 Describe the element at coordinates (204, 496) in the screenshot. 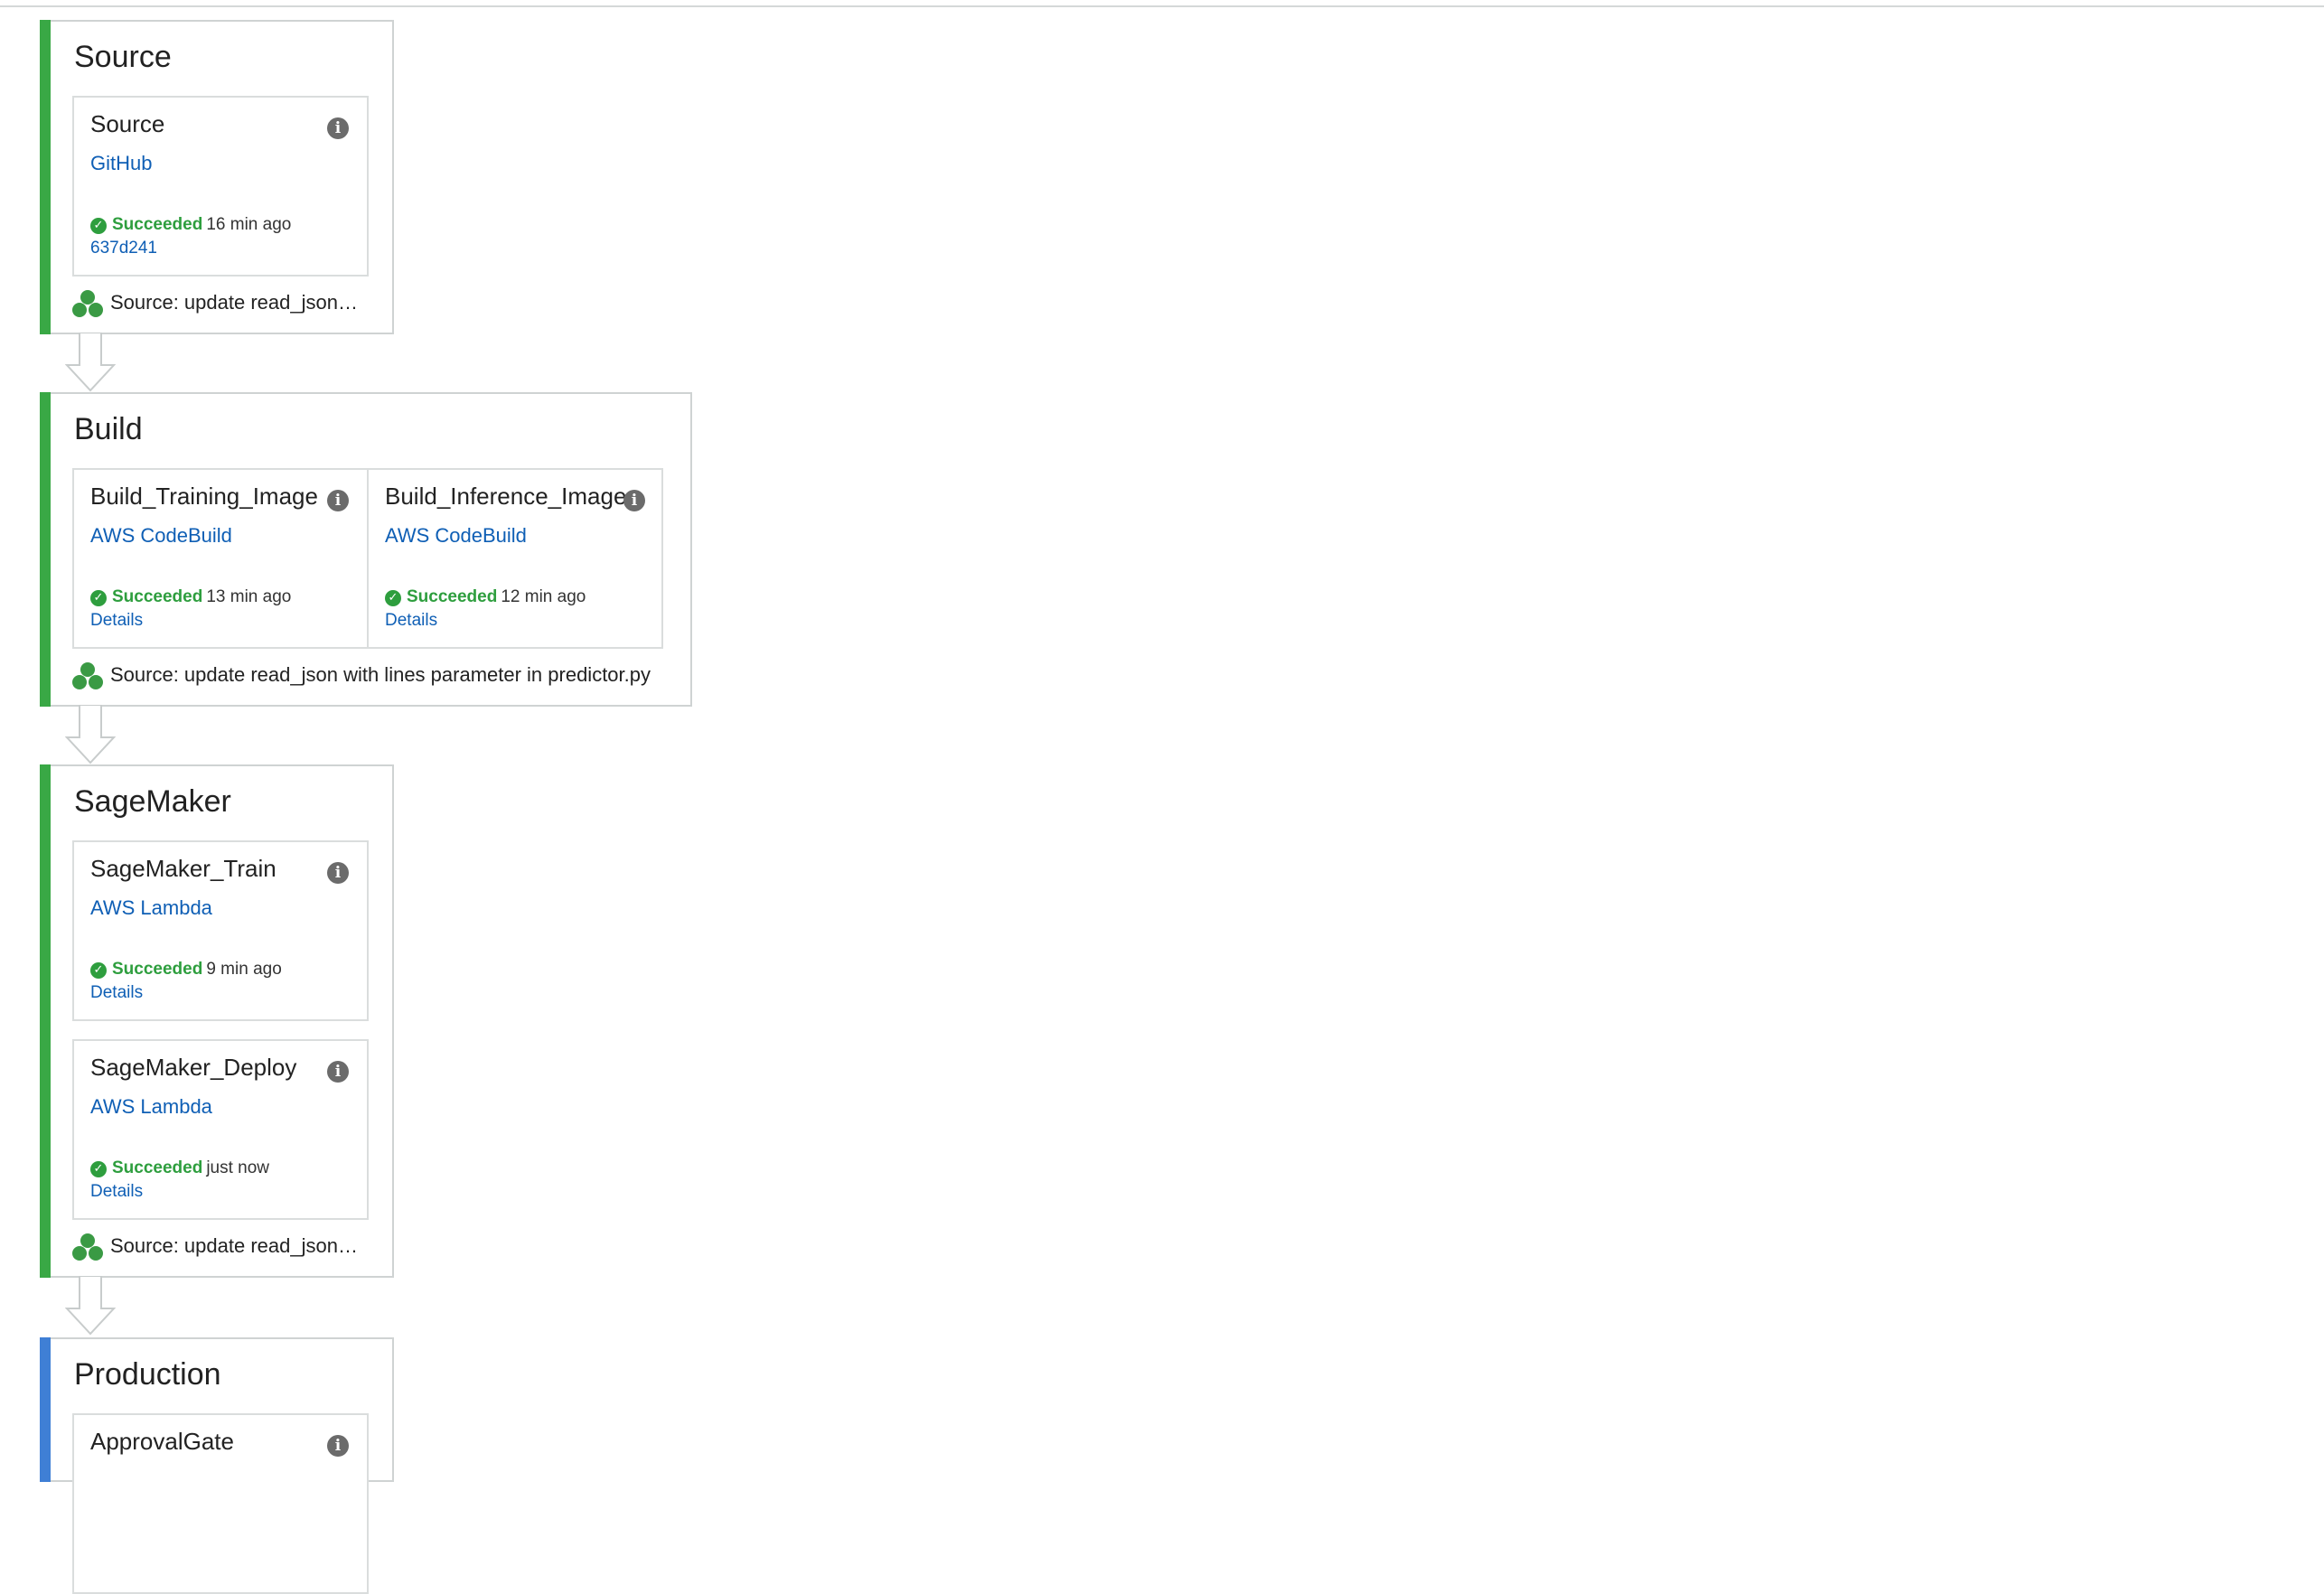

I see `action-name: Build_Training_Image` at that location.